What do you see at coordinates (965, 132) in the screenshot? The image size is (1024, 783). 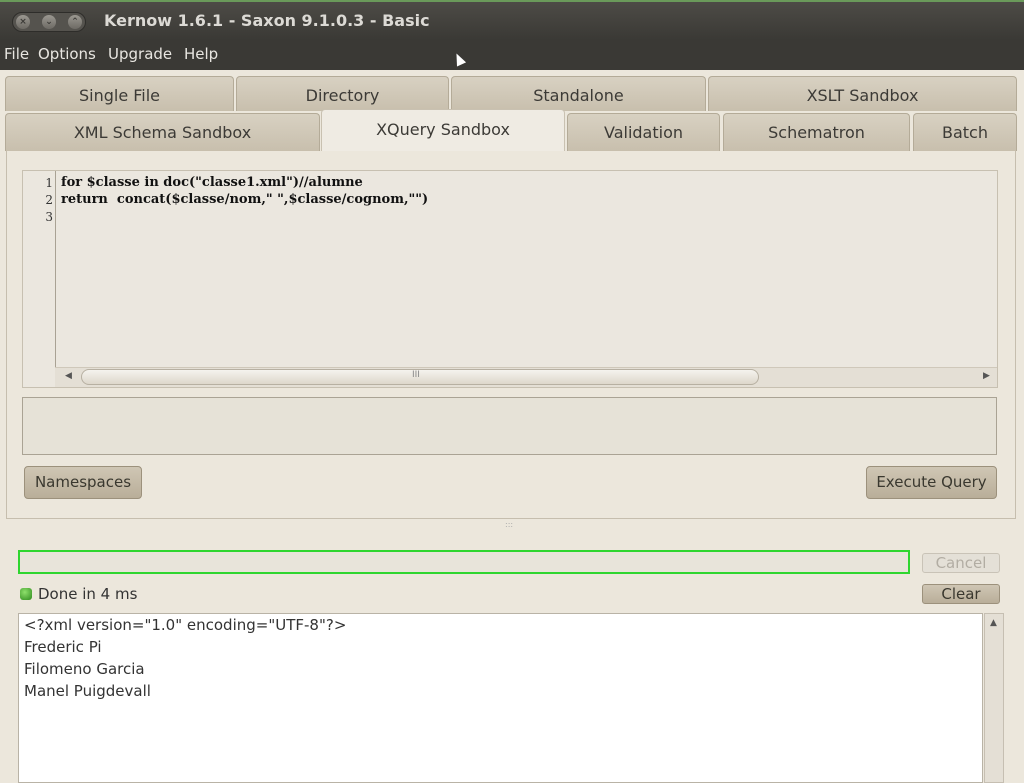 I see `tab-batch: Batch` at bounding box center [965, 132].